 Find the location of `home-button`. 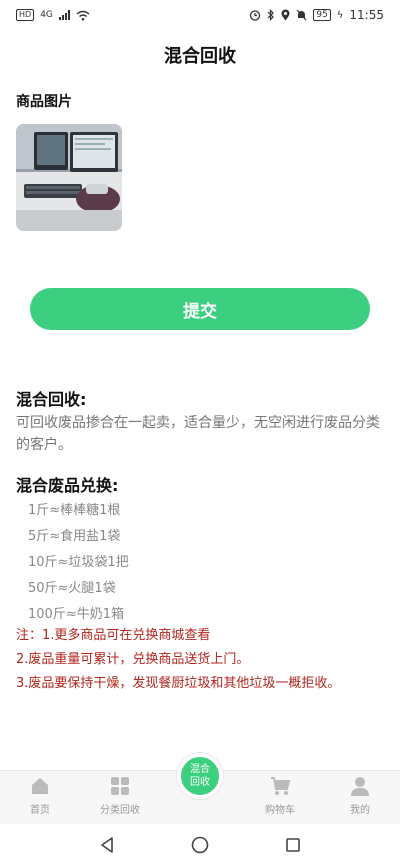

home-button is located at coordinates (200, 845).